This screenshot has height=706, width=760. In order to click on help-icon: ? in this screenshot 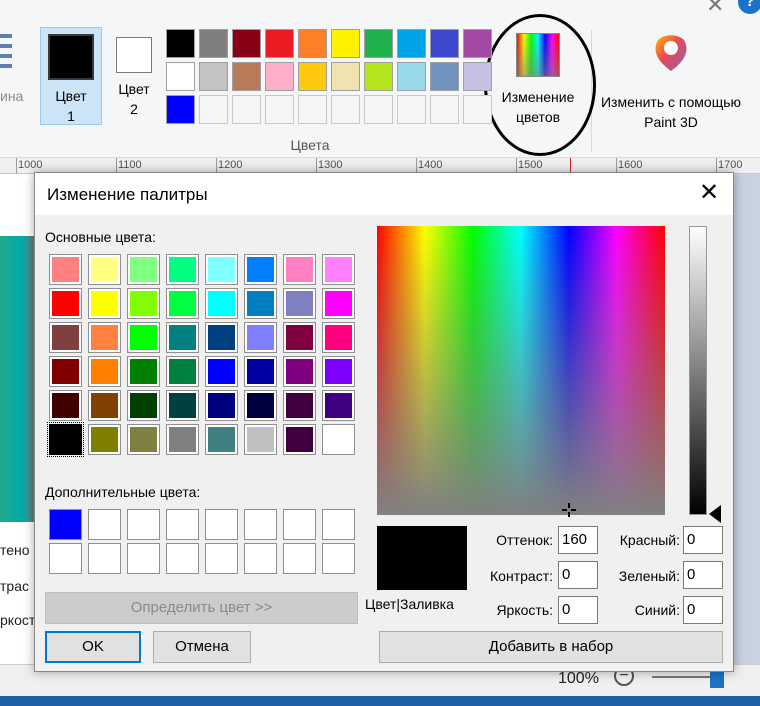, I will do `click(749, 7)`.